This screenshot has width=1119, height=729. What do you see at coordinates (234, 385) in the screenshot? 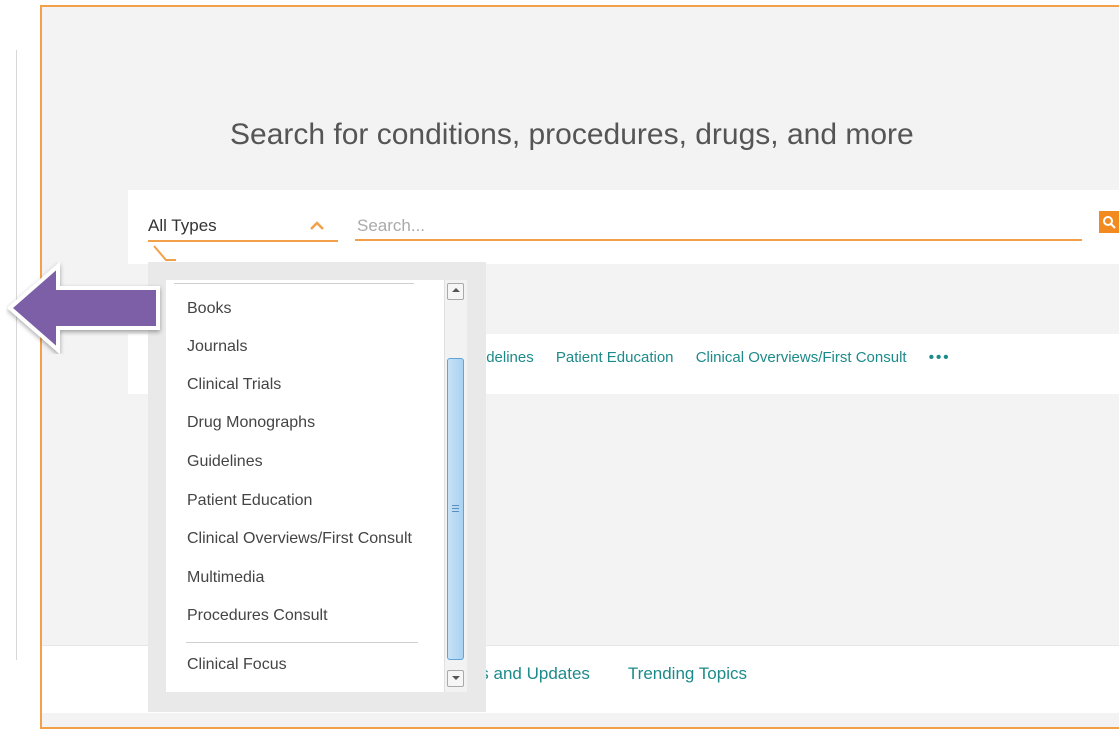
I see `dropdown-option-clinical-trials: Clinical Trials` at bounding box center [234, 385].